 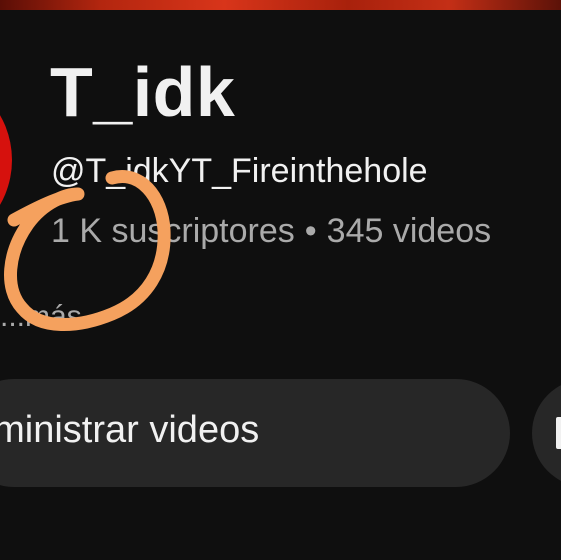 I want to click on channel-stats: 1 K suscriptores • 345 videos, so click(x=271, y=231).